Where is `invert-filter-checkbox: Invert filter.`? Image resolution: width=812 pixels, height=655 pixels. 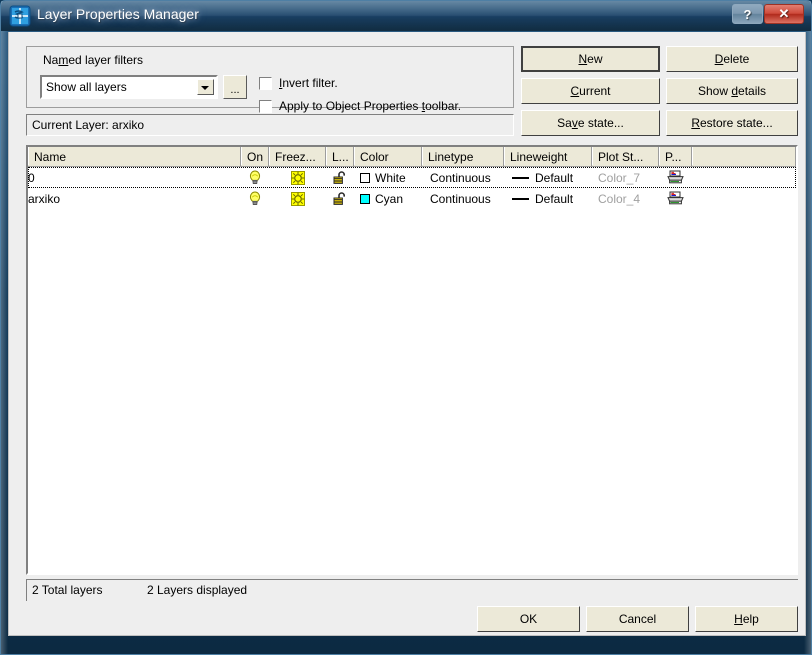
invert-filter-checkbox: Invert filter. is located at coordinates (298, 83).